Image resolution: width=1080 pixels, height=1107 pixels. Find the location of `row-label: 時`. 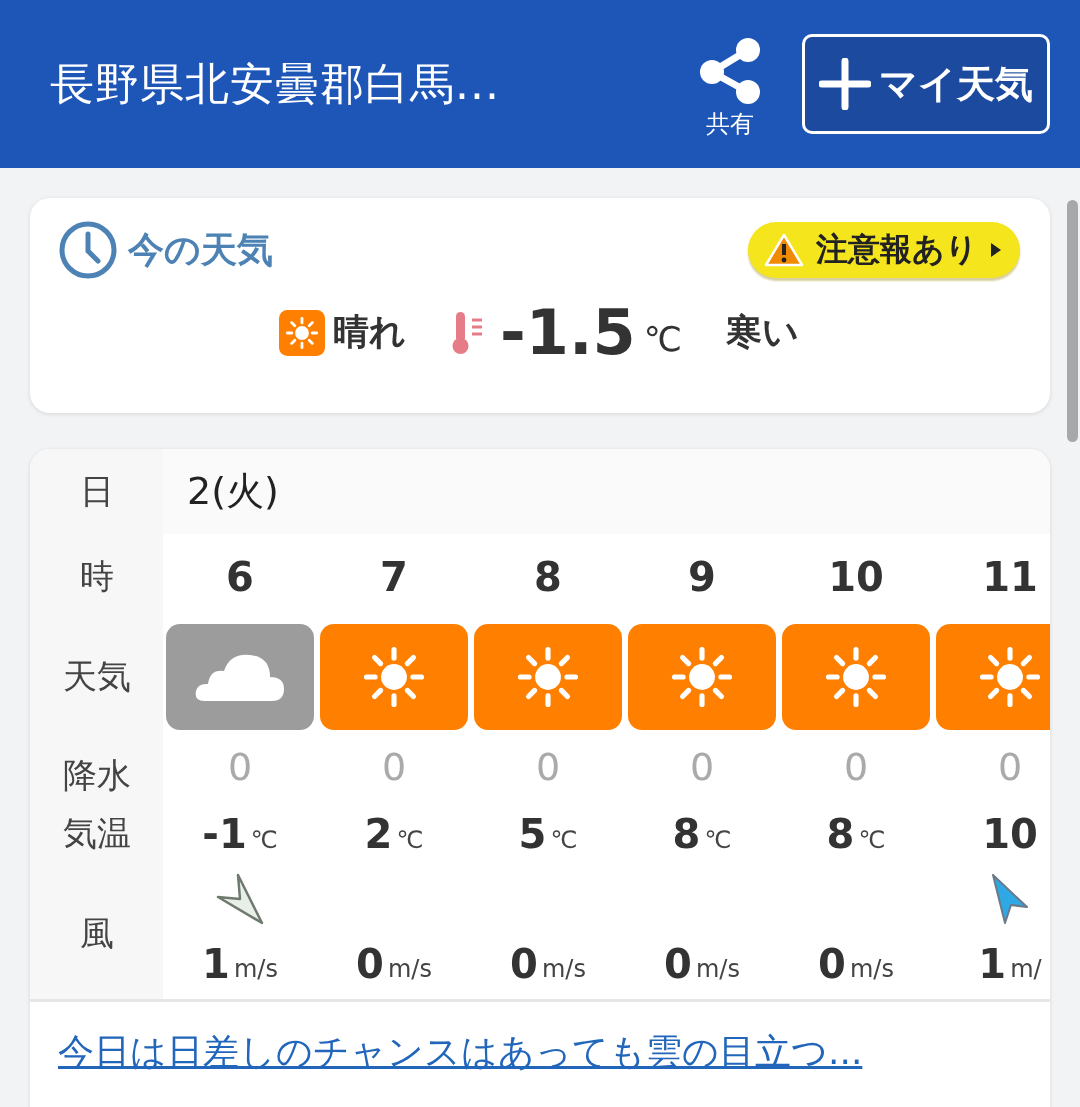

row-label: 時 is located at coordinates (96, 576).